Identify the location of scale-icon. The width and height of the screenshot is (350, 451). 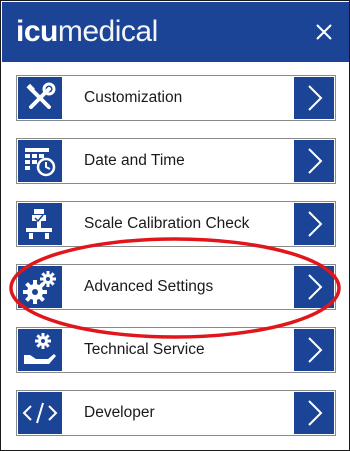
(40, 224).